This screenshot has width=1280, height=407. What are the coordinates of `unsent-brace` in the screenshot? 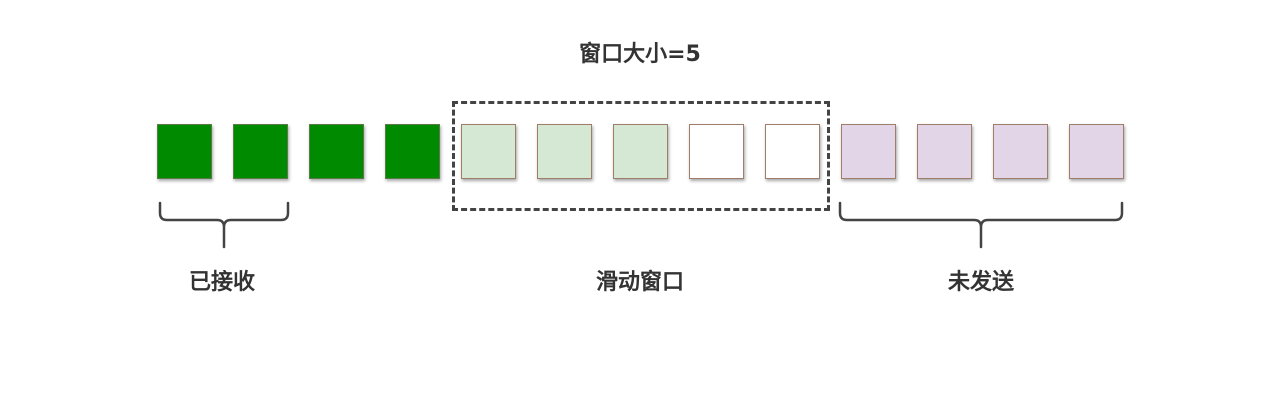 It's located at (981, 225).